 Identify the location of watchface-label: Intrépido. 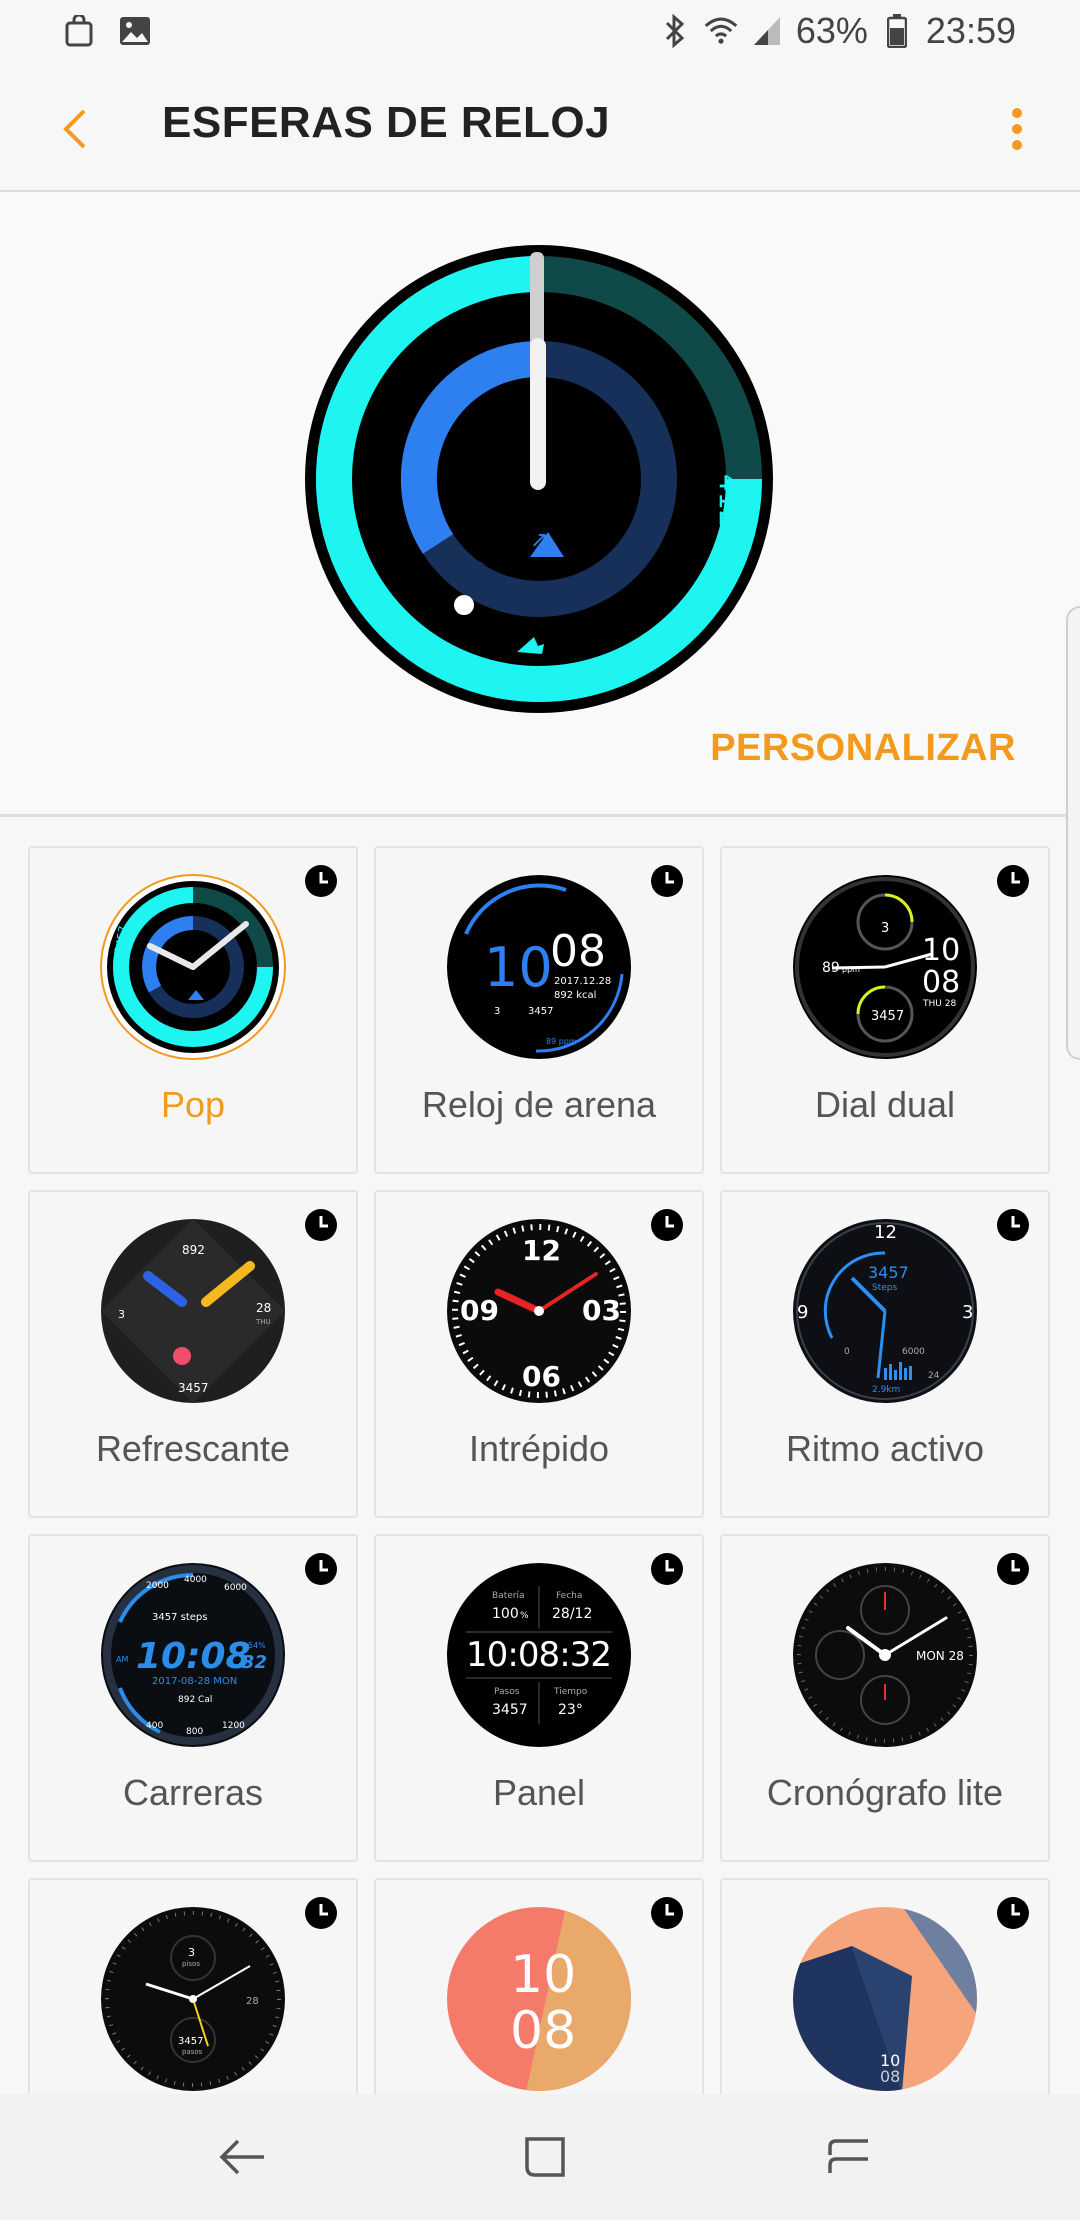
(539, 1448).